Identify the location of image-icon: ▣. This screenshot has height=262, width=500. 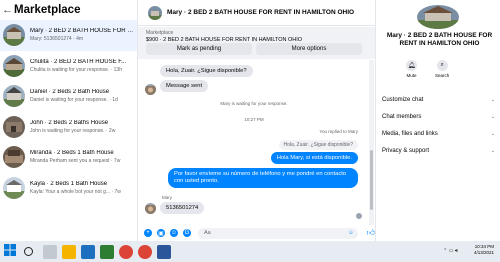
(160, 233).